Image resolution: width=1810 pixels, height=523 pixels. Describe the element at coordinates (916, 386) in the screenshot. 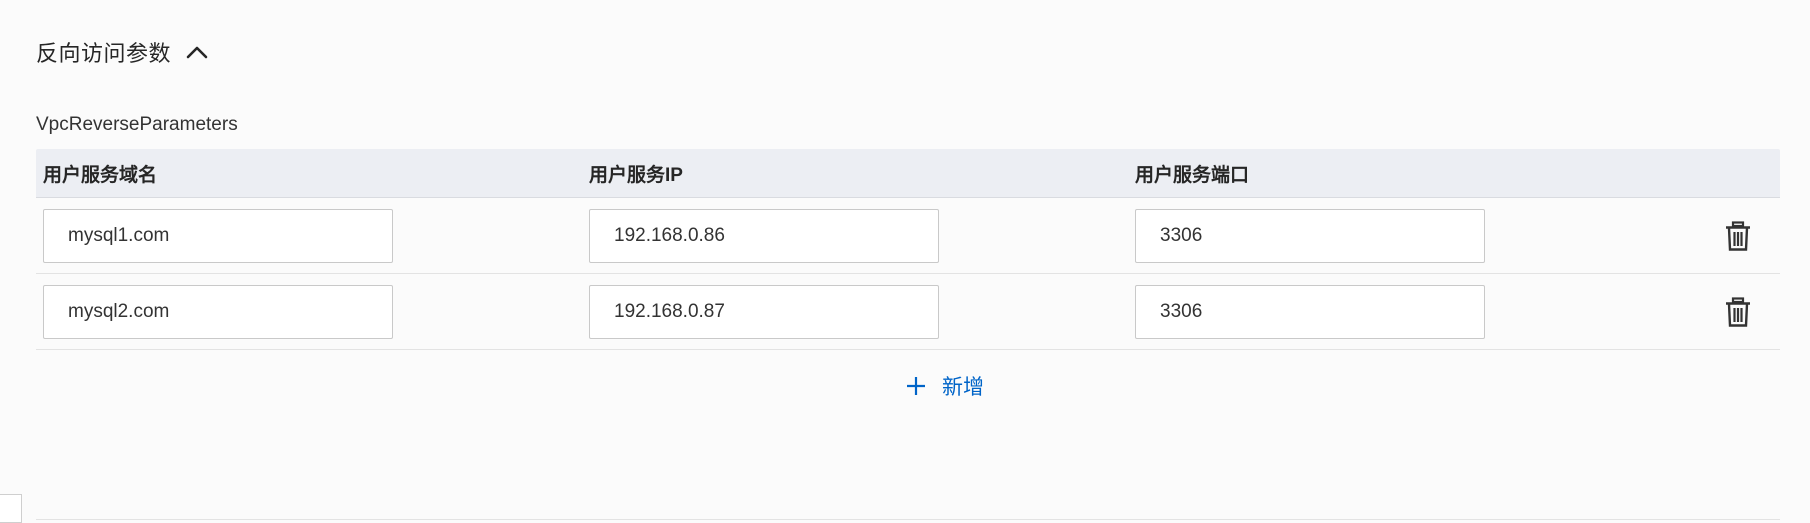

I see `plus-icon` at that location.